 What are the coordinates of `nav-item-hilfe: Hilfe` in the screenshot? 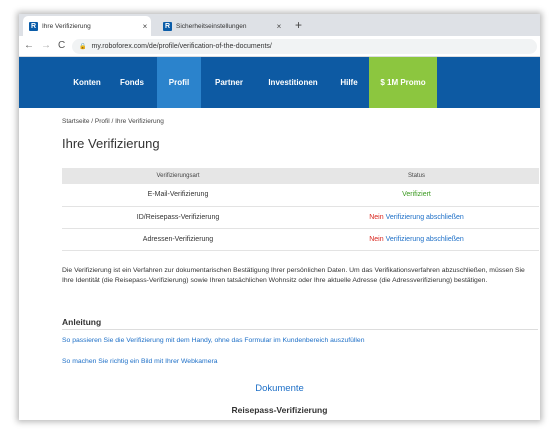 It's located at (349, 82).